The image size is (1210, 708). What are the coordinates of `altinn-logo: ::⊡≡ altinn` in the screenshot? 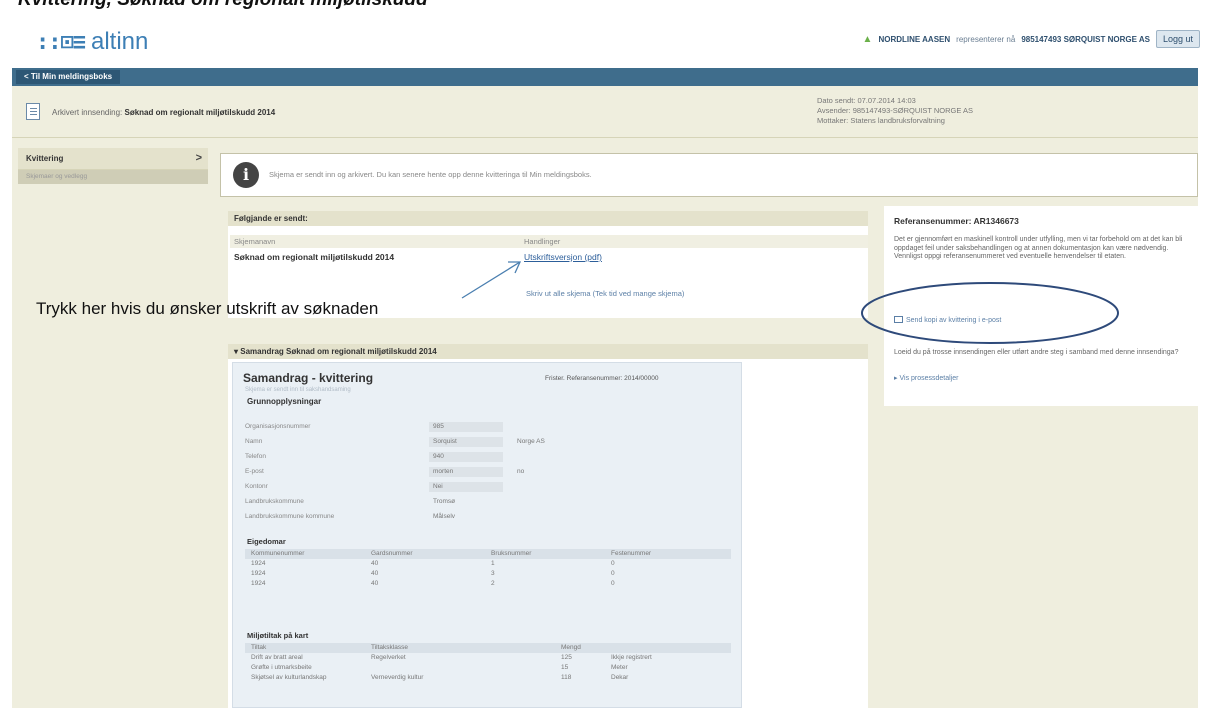 It's located at (92, 42).